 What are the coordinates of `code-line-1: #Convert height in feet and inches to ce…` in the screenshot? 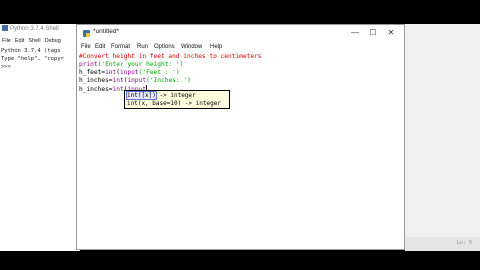 It's located at (170, 56).